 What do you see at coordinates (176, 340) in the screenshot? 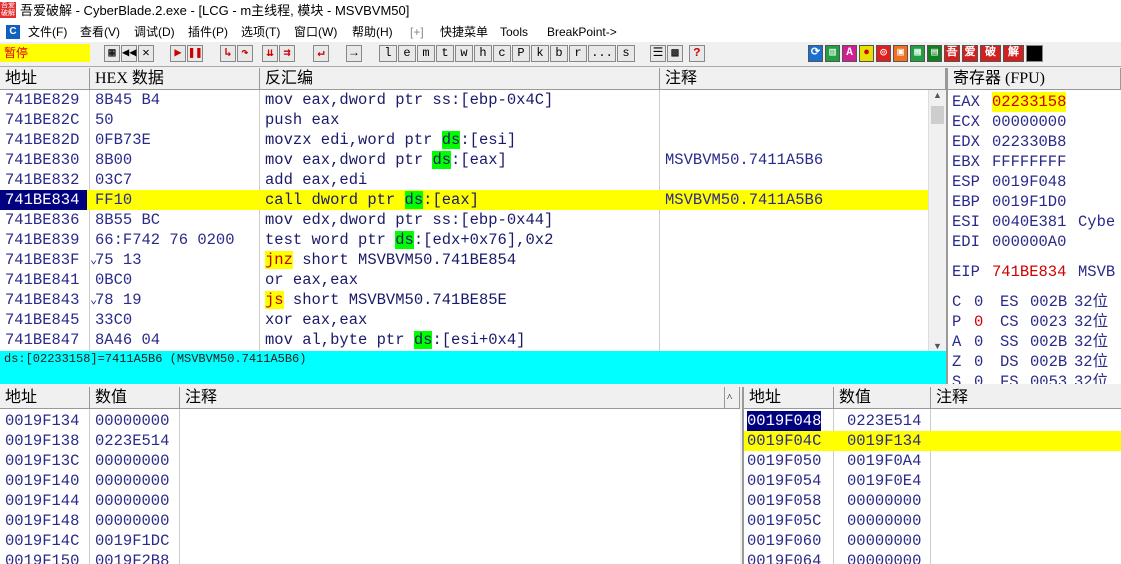
I see `disasm-hex: 8A46 04` at bounding box center [176, 340].